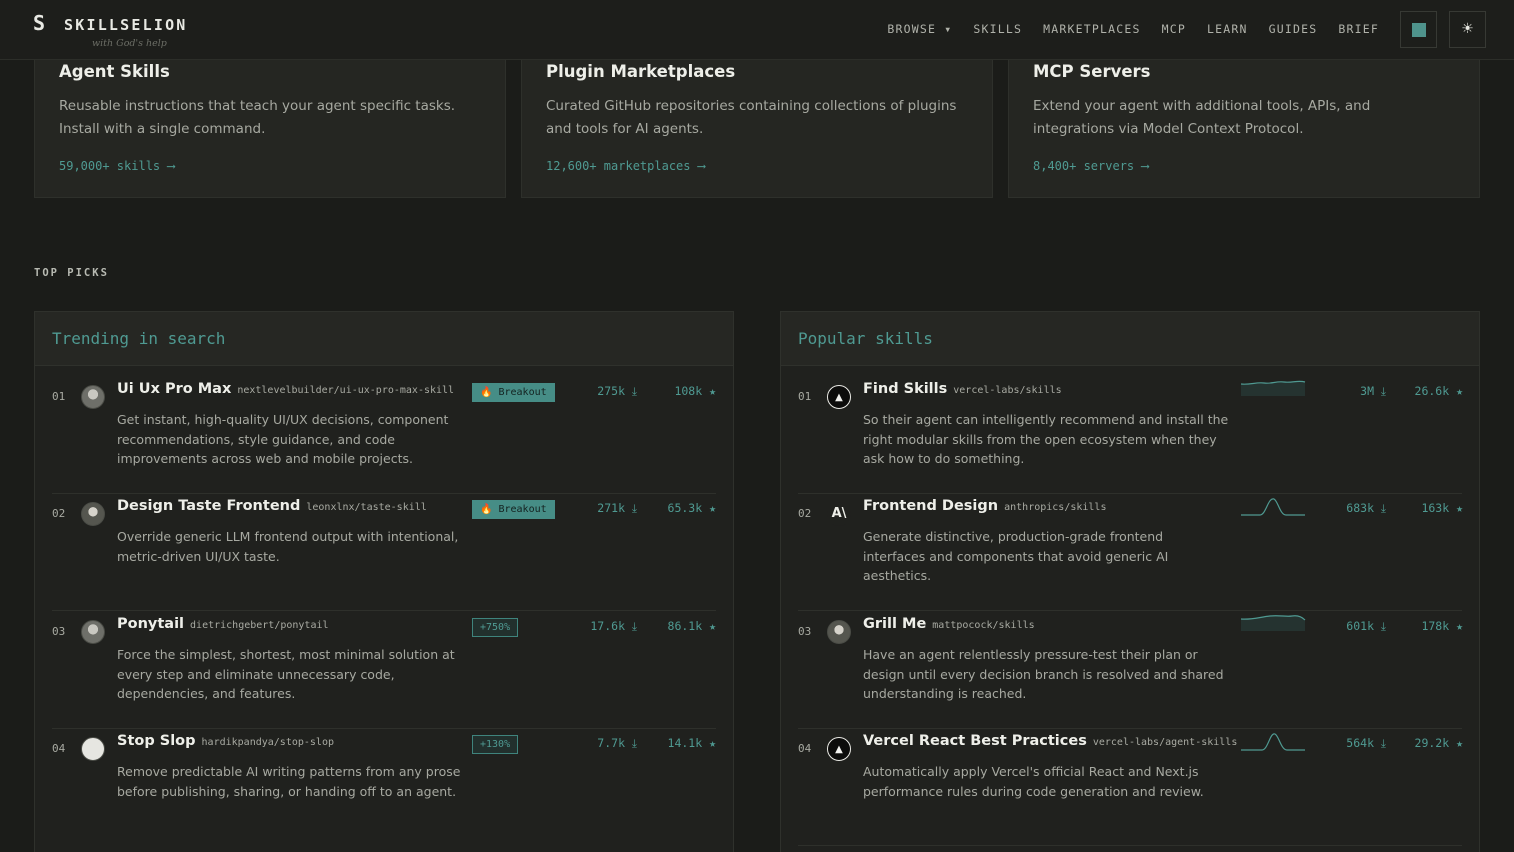  I want to click on nav-brief: BRIEF, so click(1358, 29).